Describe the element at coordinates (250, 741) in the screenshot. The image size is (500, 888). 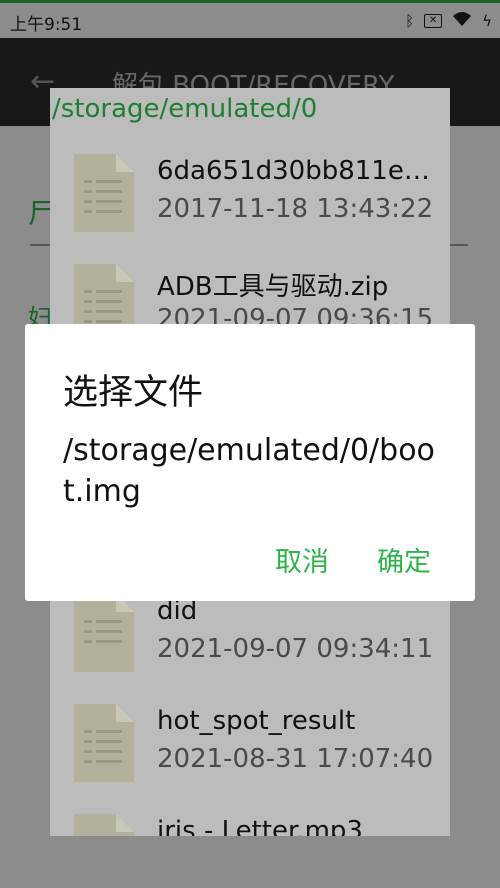
I see `file-list-item: hot_spot_result 2021-08-31 17:07:40` at that location.